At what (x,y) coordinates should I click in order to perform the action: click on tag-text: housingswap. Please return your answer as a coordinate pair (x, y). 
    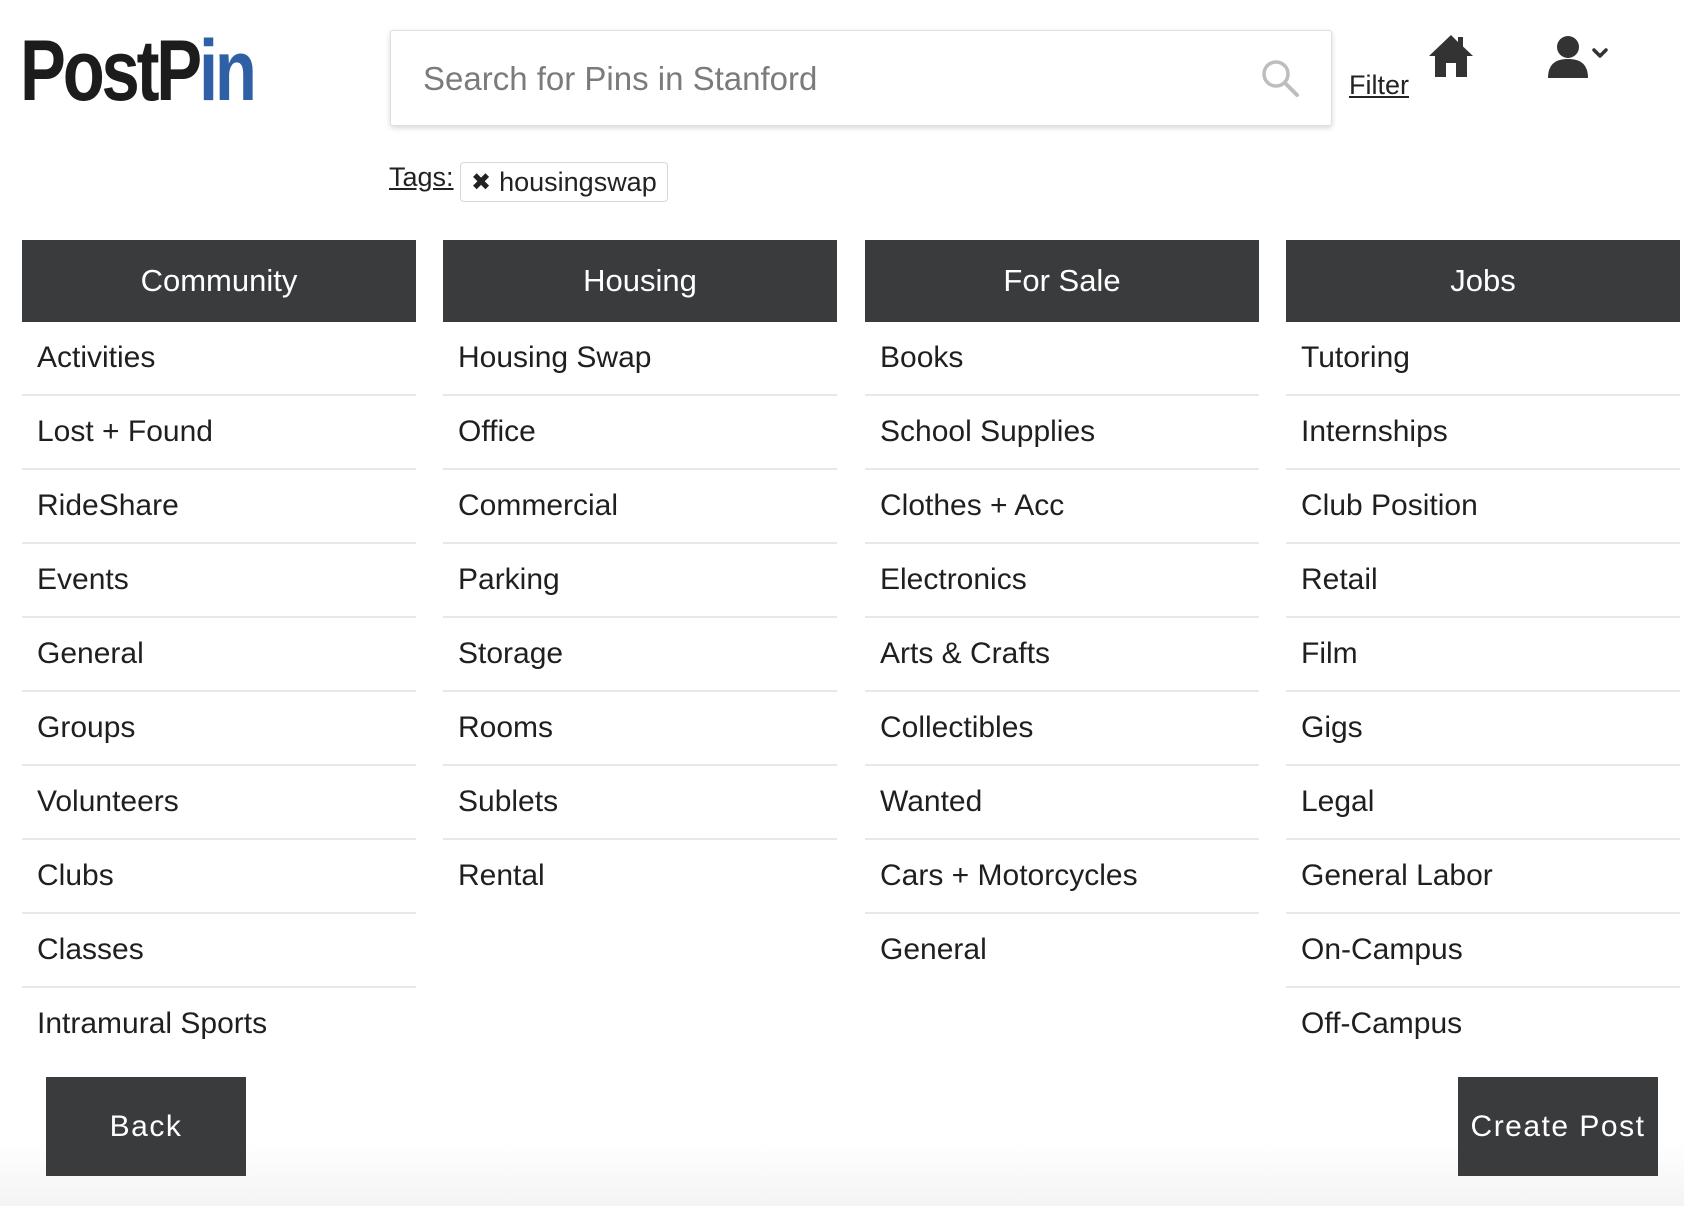
    Looking at the image, I should click on (578, 181).